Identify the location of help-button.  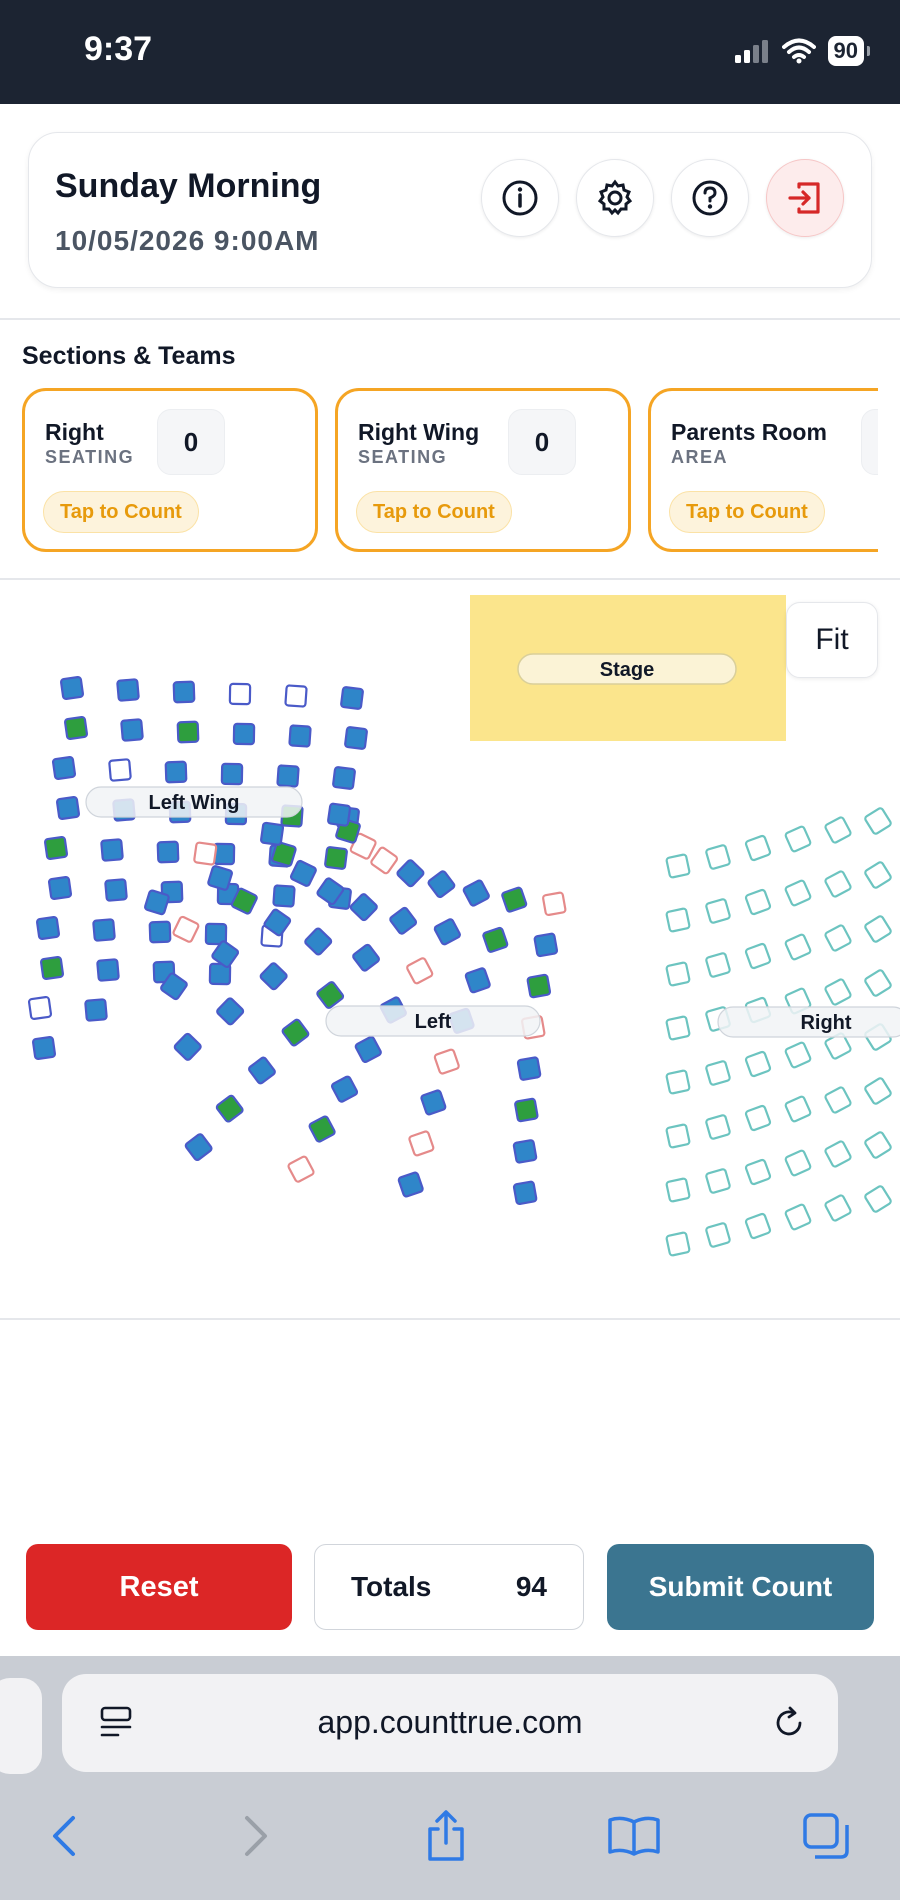
(710, 198).